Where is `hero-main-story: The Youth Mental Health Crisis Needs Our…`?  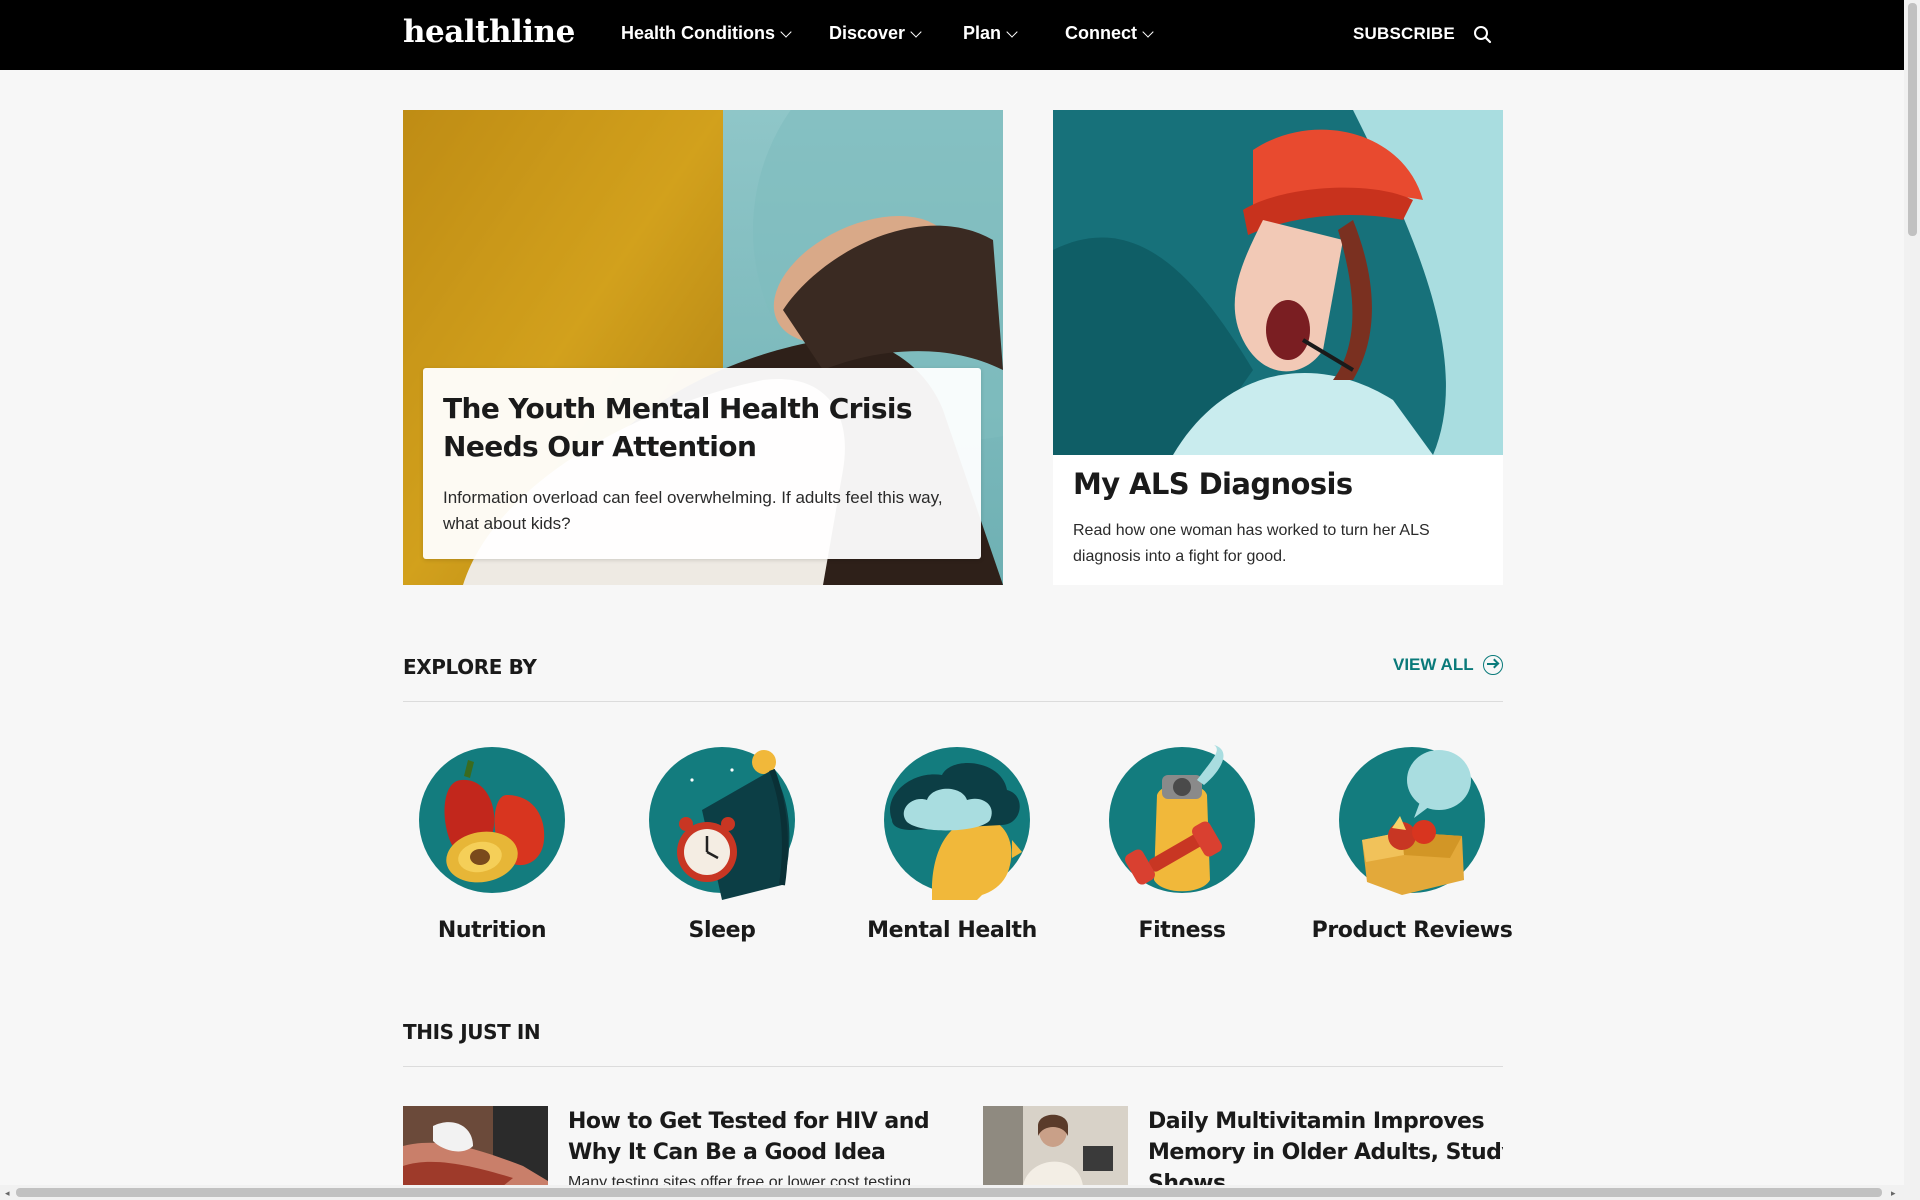 hero-main-story: The Youth Mental Health Crisis Needs Our… is located at coordinates (703, 347).